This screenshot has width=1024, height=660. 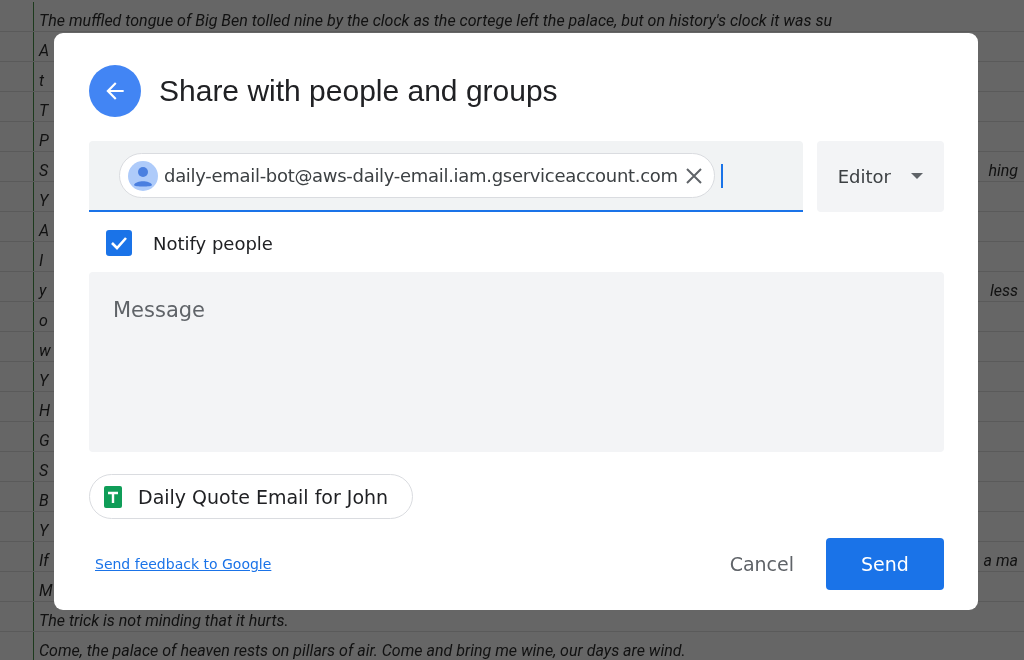 I want to click on feedback-link: Send feedback to Google, so click(x=183, y=564).